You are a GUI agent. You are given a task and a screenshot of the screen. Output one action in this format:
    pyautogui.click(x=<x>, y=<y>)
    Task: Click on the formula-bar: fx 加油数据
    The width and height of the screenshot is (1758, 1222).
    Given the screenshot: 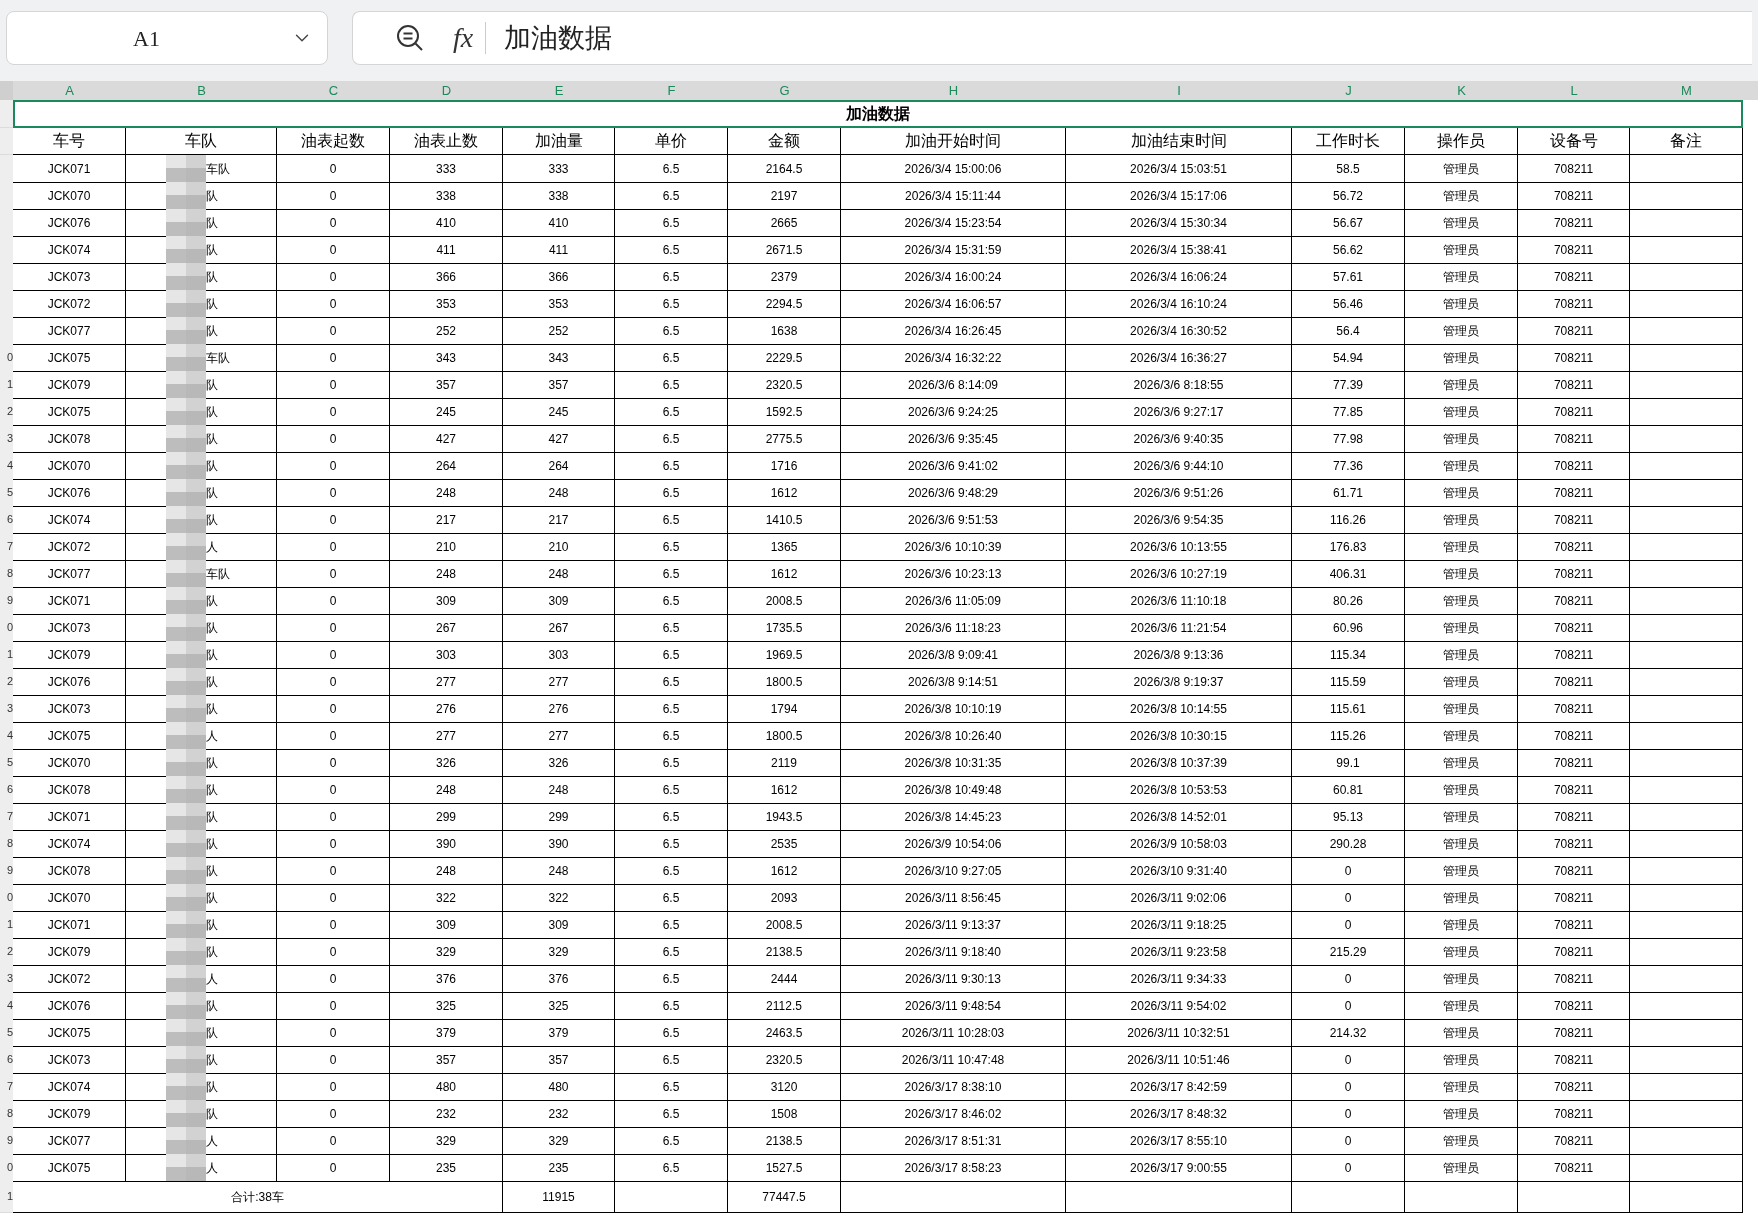 What is the action you would take?
    pyautogui.click(x=1052, y=38)
    